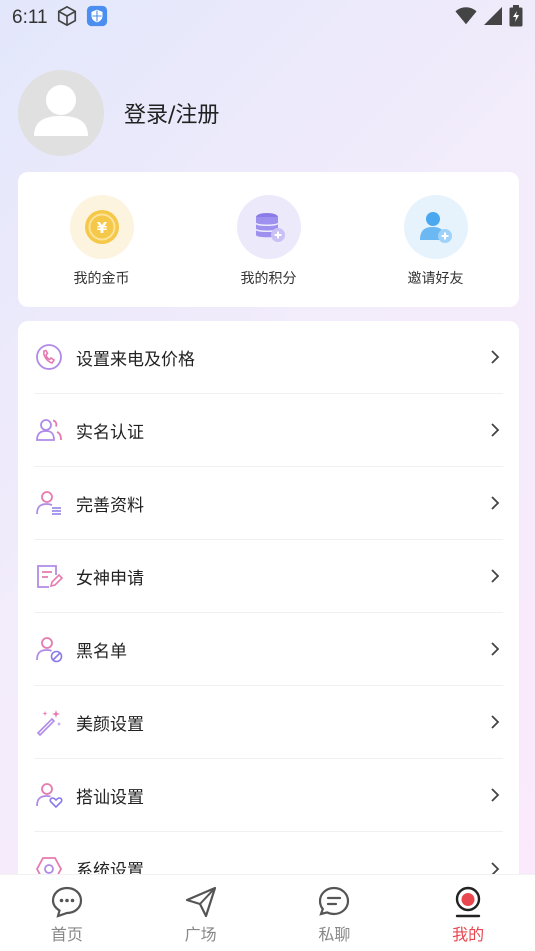 This screenshot has height=951, width=535. Describe the element at coordinates (49, 503) in the screenshot. I see `profile-edit-icon` at that location.